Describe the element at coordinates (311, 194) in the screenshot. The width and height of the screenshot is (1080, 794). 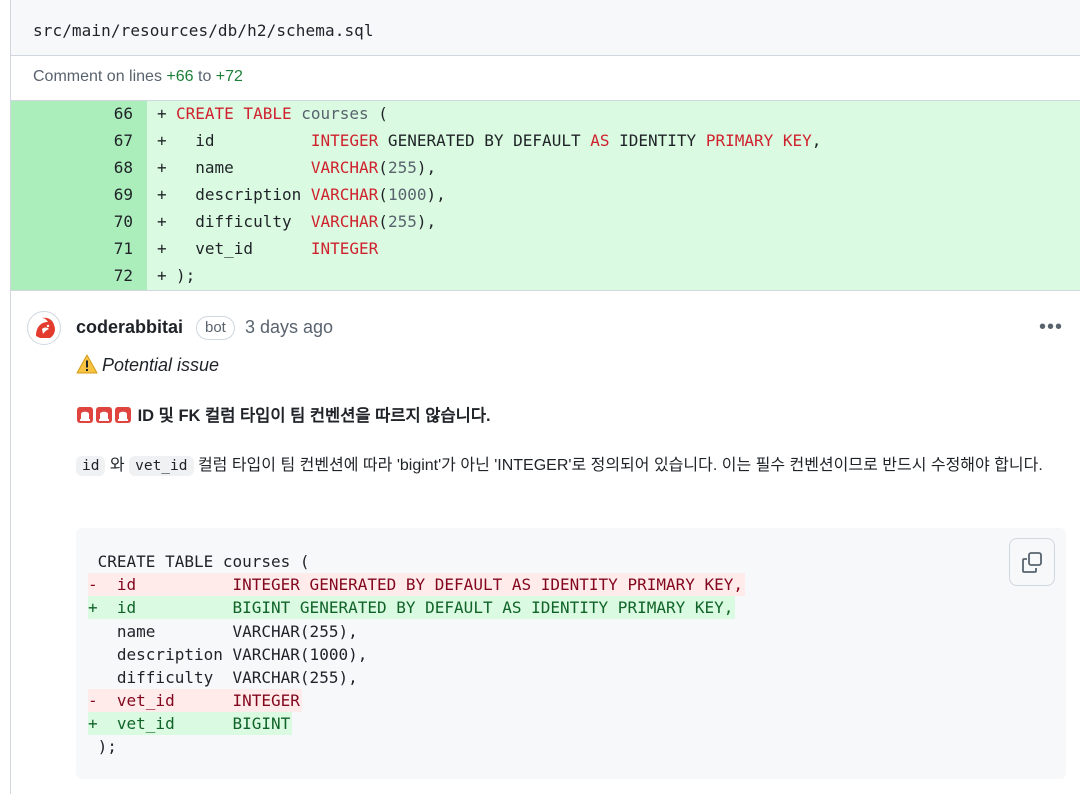
I see `diff-line-text: description VARCHAR(1000),` at that location.